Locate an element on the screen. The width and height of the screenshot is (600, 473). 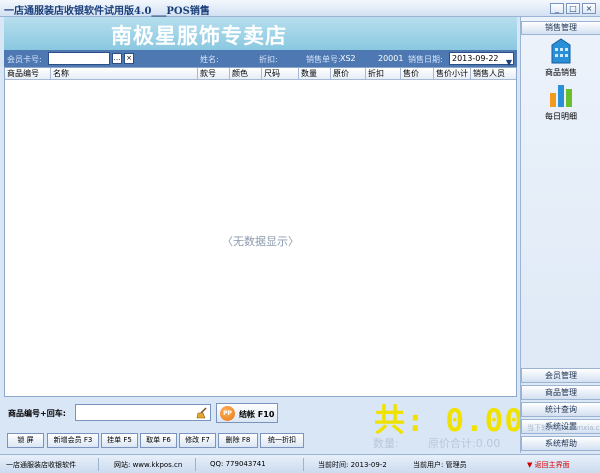
sale-date-label: 销售日期: is located at coordinates (425, 59).